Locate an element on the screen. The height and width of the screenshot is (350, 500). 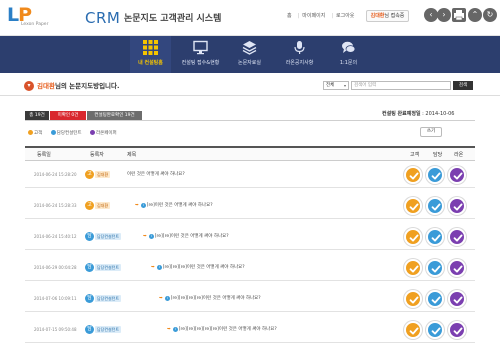
greeting-text: 김대환님의 논문지도방입니다. is located at coordinates (78, 86).